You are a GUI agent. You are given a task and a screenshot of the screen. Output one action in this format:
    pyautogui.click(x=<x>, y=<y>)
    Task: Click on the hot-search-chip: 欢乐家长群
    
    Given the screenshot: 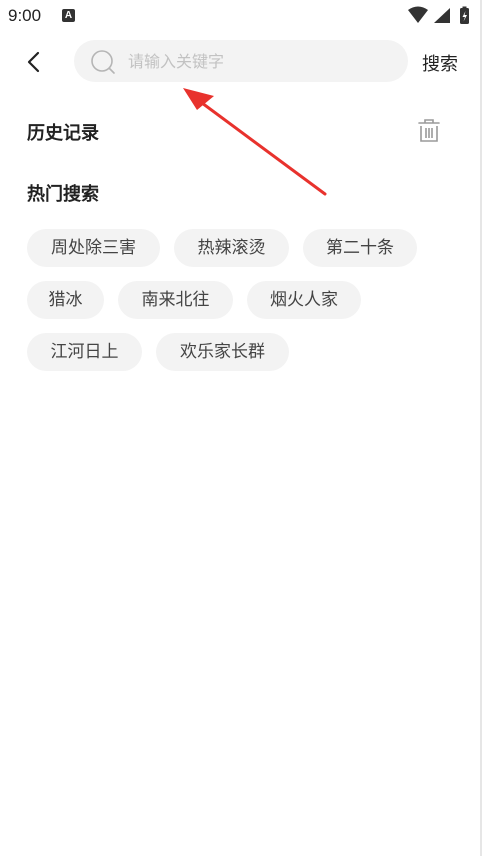 What is the action you would take?
    pyautogui.click(x=222, y=352)
    